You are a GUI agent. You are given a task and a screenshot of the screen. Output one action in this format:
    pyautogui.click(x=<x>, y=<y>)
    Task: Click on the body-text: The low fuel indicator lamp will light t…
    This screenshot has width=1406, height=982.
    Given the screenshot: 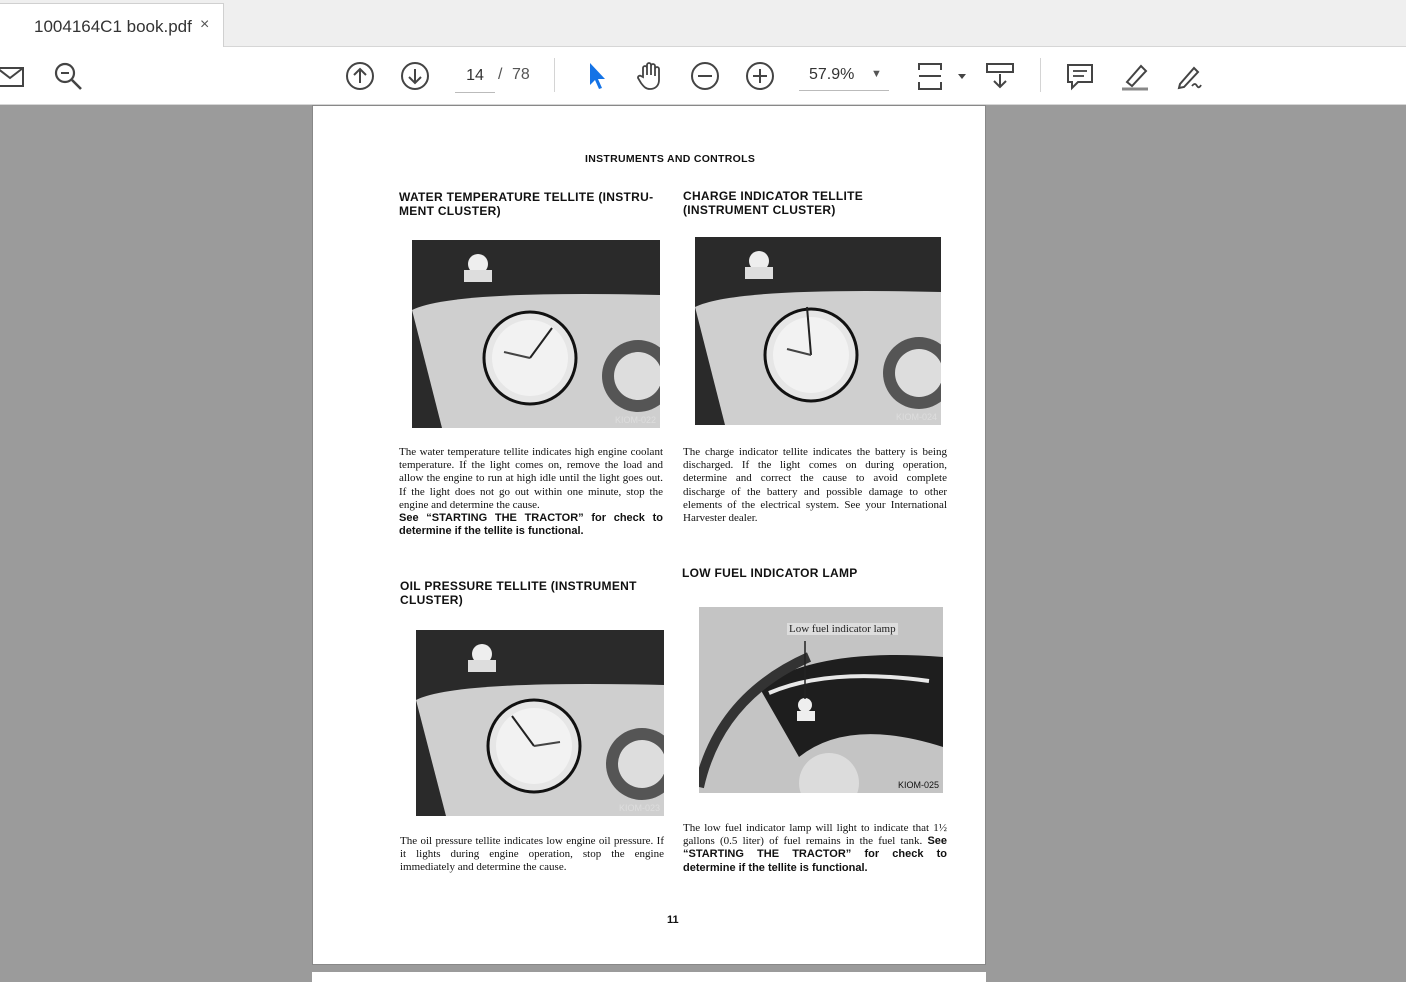 What is the action you would take?
    pyautogui.click(x=815, y=835)
    